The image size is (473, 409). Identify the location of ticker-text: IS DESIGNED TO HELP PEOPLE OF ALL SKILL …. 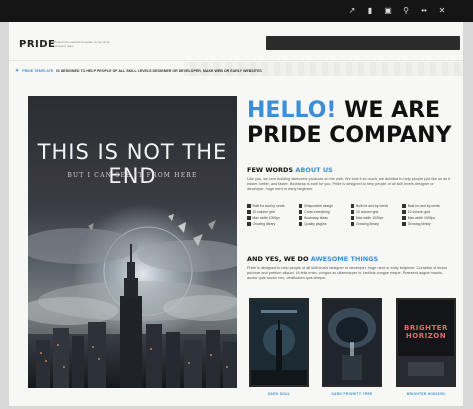
(159, 71).